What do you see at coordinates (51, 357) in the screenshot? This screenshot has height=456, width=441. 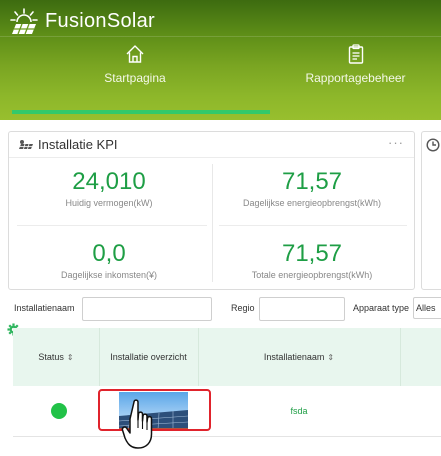 I see `column-label: Status` at bounding box center [51, 357].